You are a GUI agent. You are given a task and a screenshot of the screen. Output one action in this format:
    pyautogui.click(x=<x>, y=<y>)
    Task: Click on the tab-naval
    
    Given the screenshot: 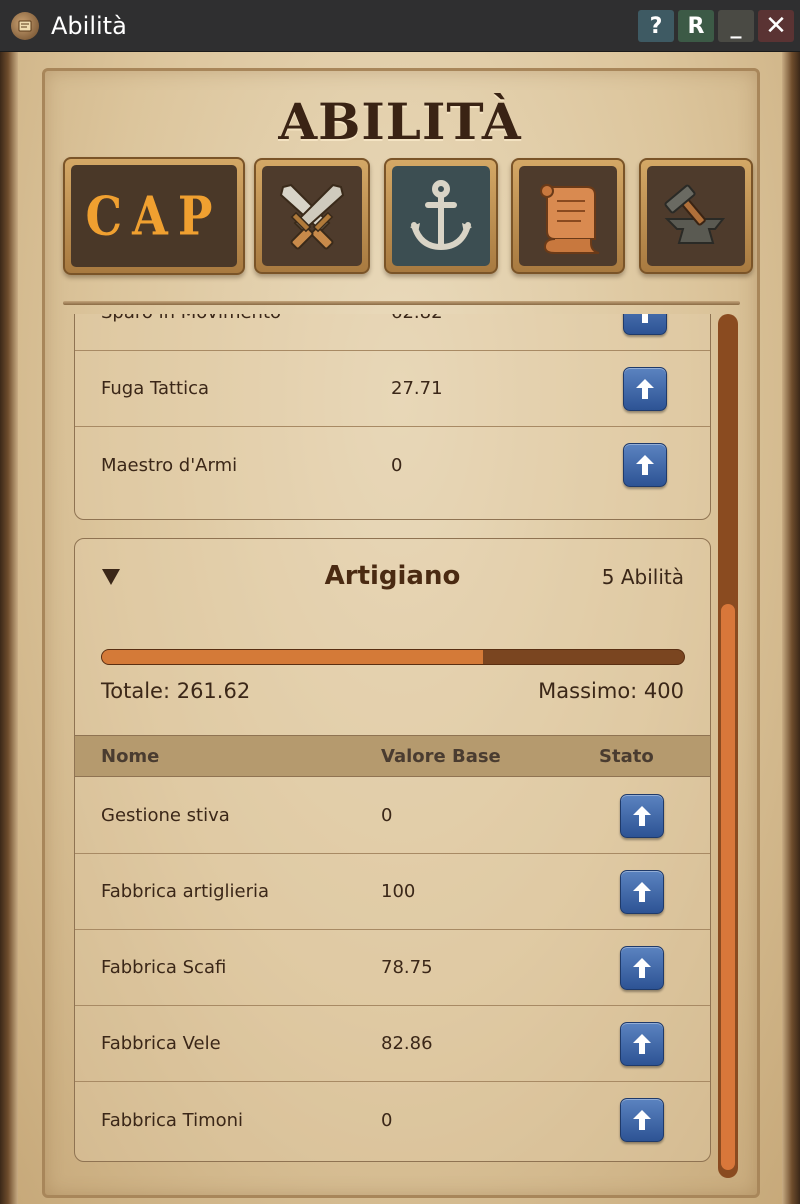 What is the action you would take?
    pyautogui.click(x=441, y=216)
    